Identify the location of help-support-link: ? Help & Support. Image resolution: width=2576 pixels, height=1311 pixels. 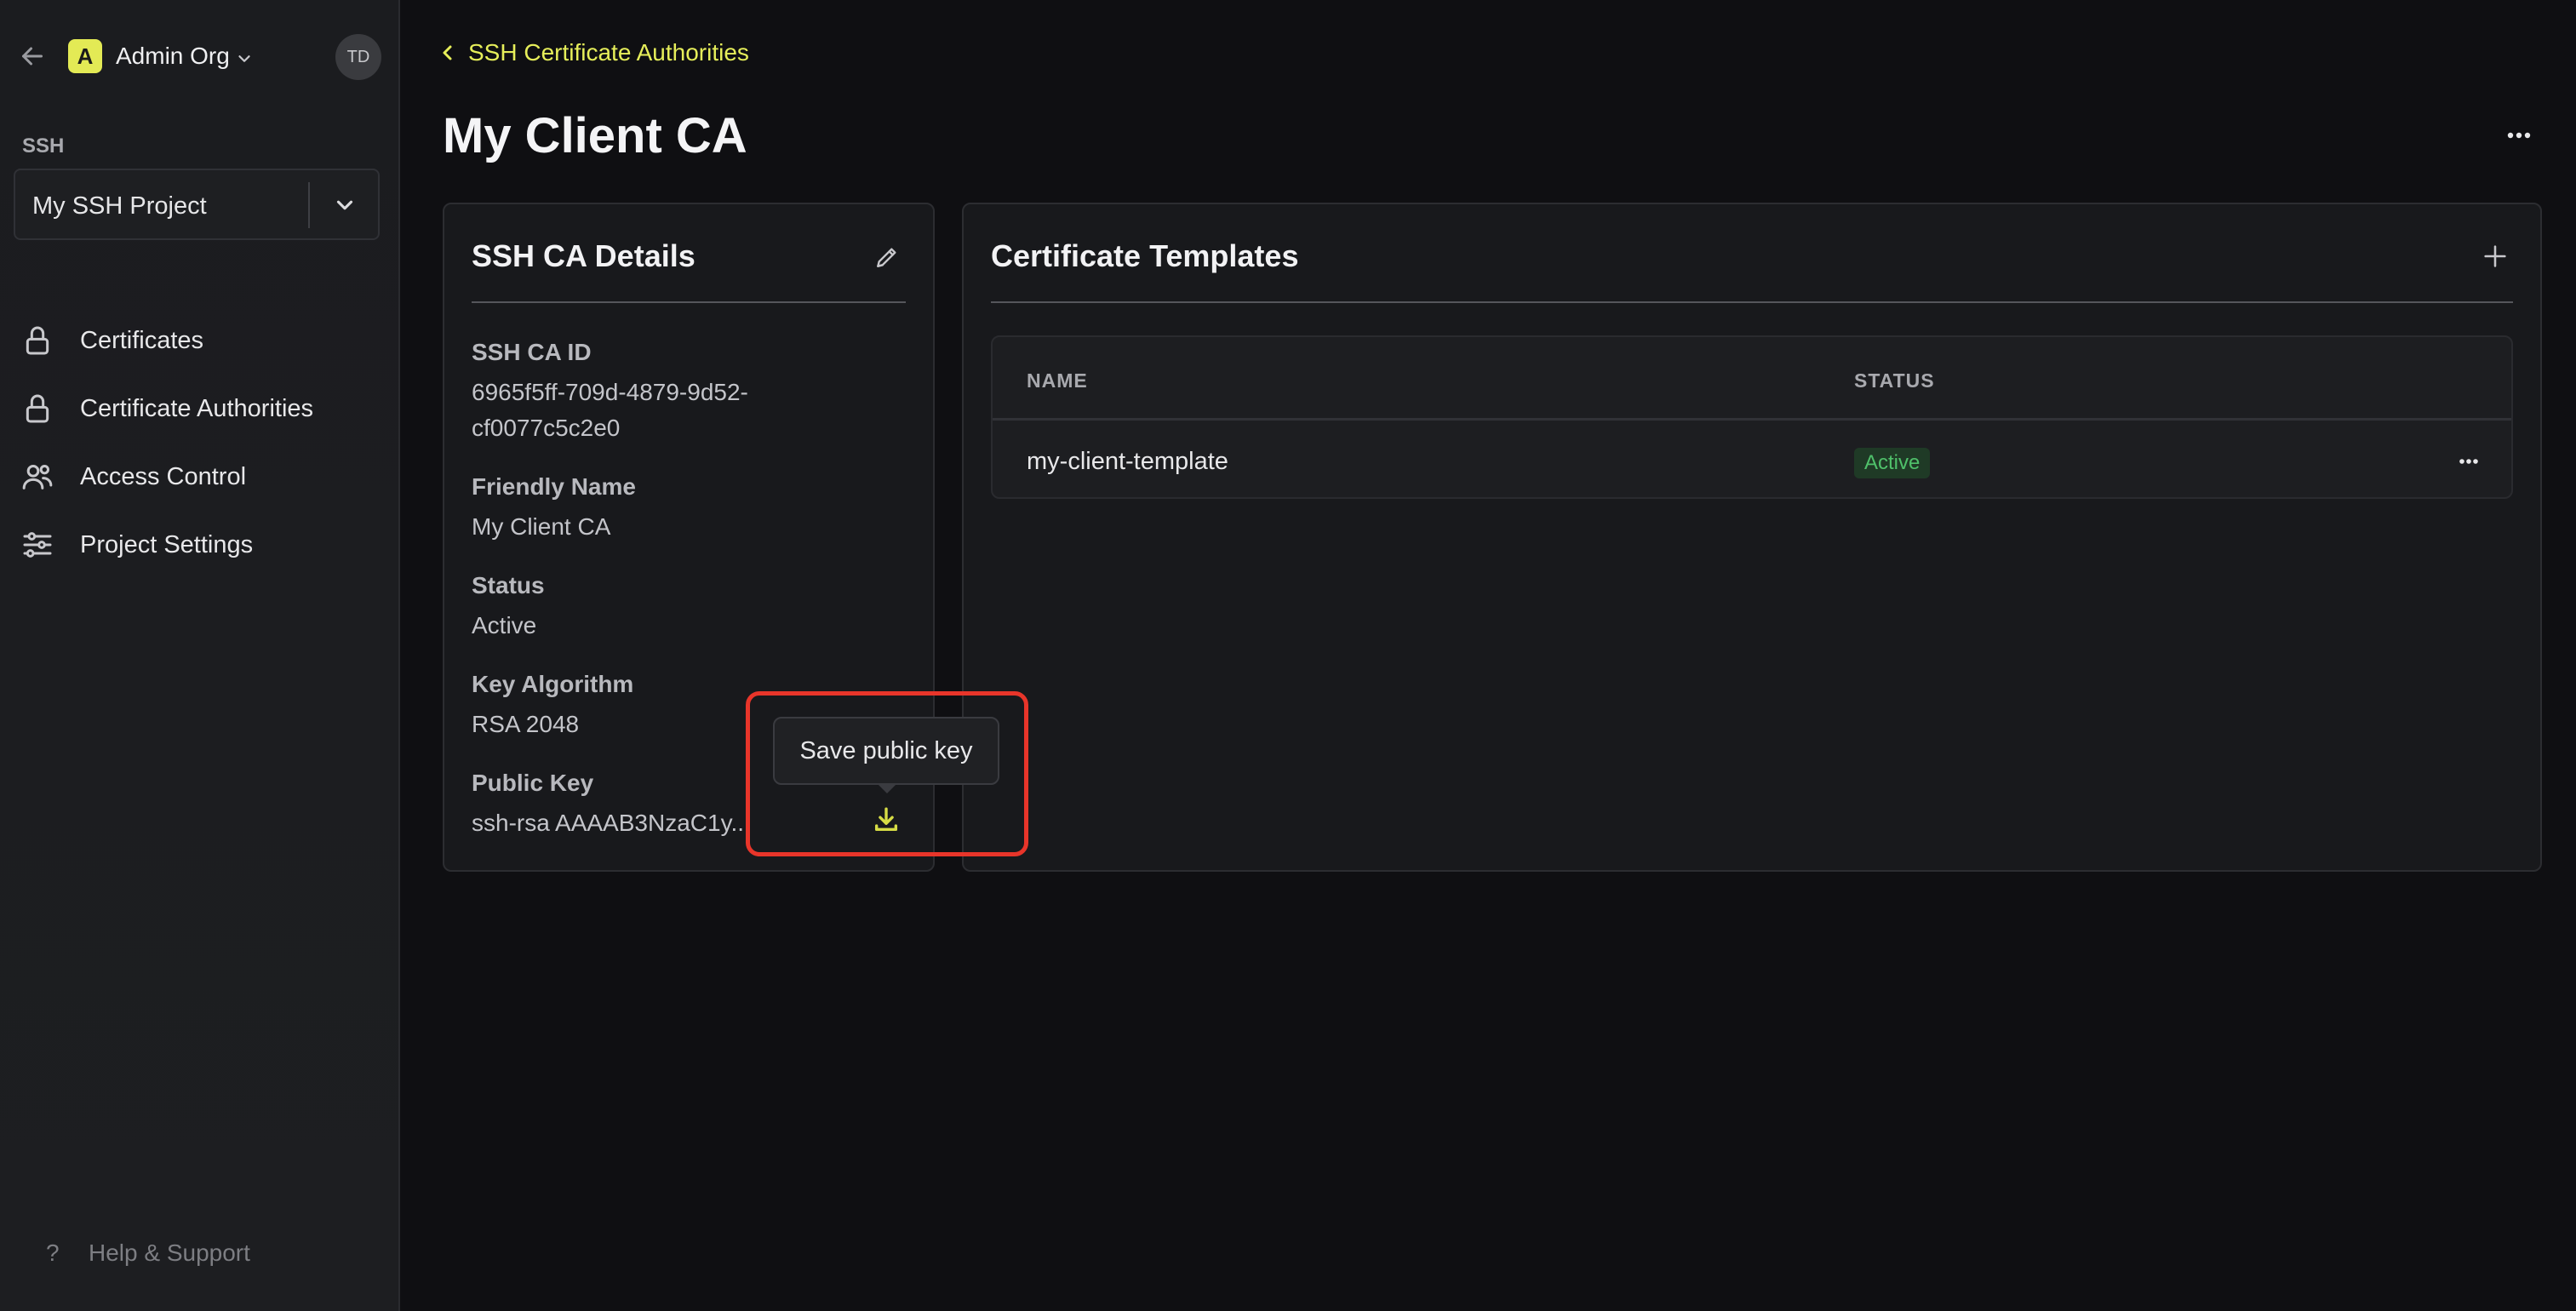
(148, 1253).